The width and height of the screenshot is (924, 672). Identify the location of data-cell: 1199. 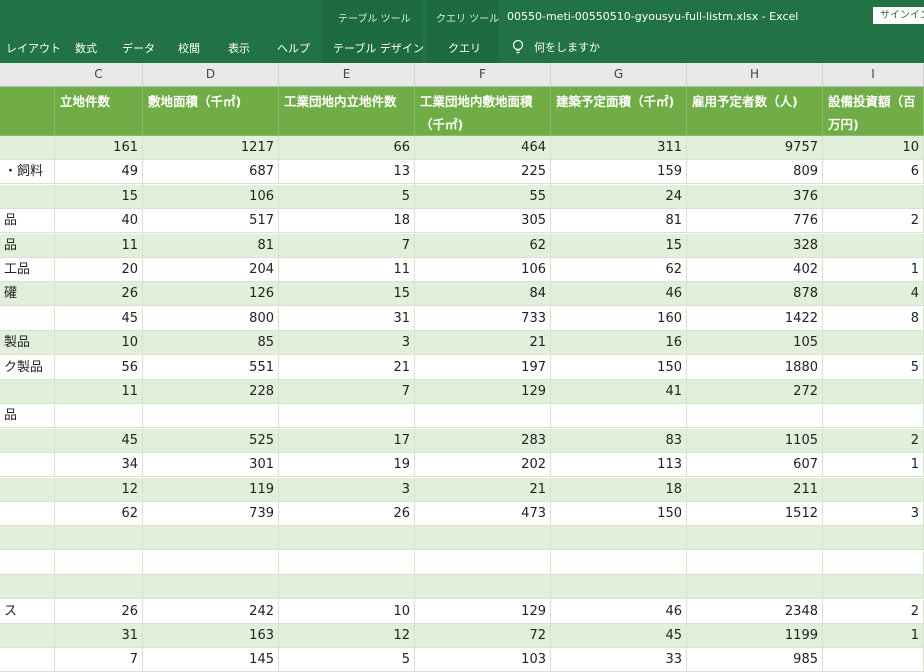
(755, 636).